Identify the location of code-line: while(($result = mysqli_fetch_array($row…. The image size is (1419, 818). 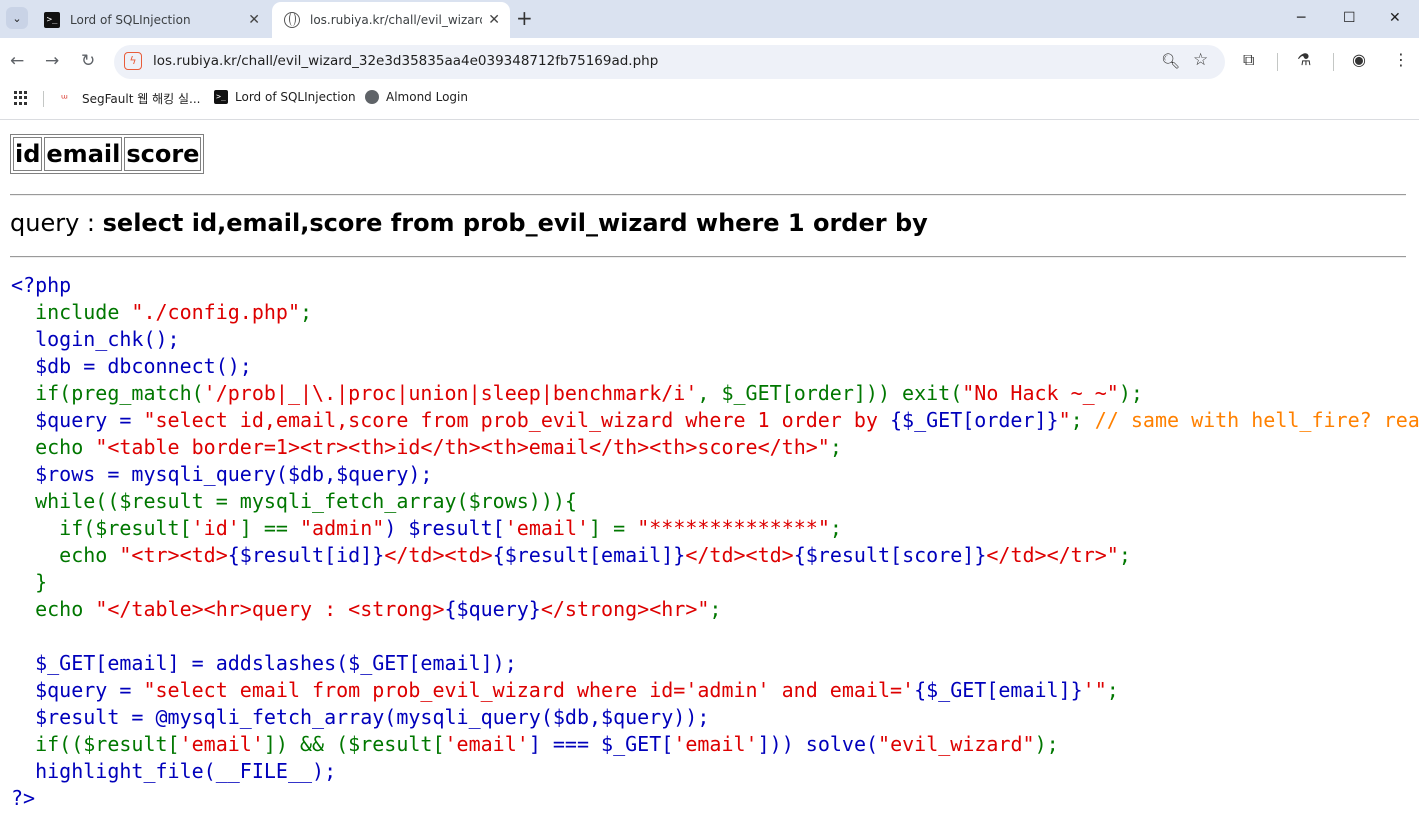
(306, 501).